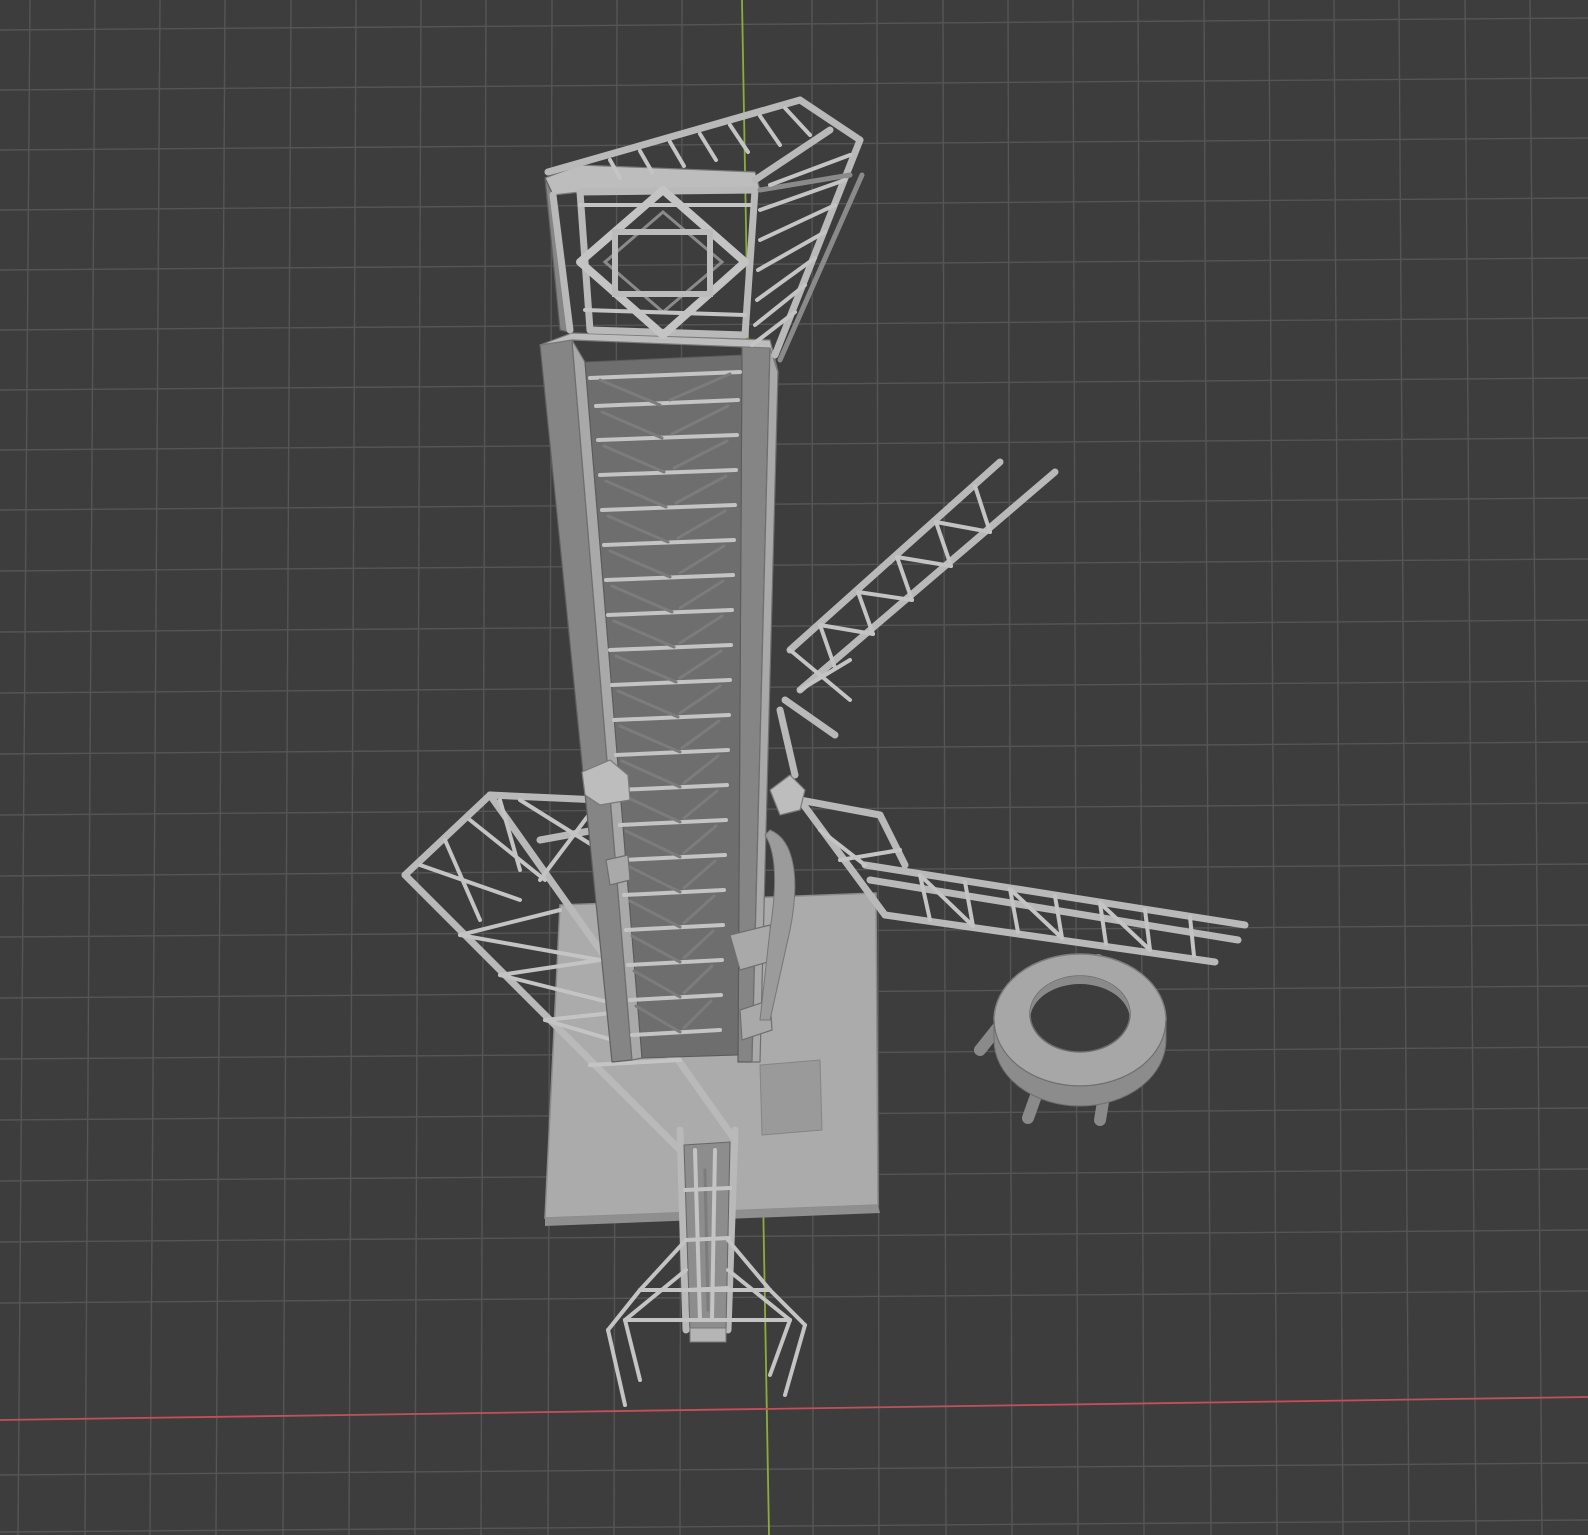  I want to click on x-axis-line, so click(794, 1408).